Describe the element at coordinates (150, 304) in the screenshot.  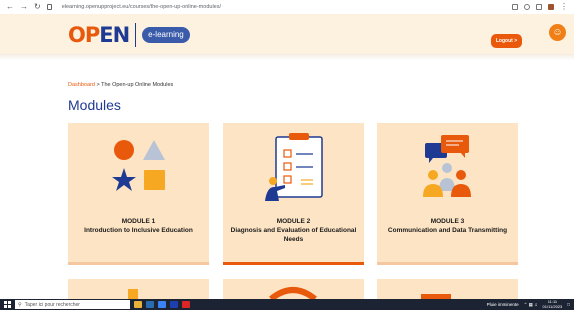
I see `explorer-icon` at that location.